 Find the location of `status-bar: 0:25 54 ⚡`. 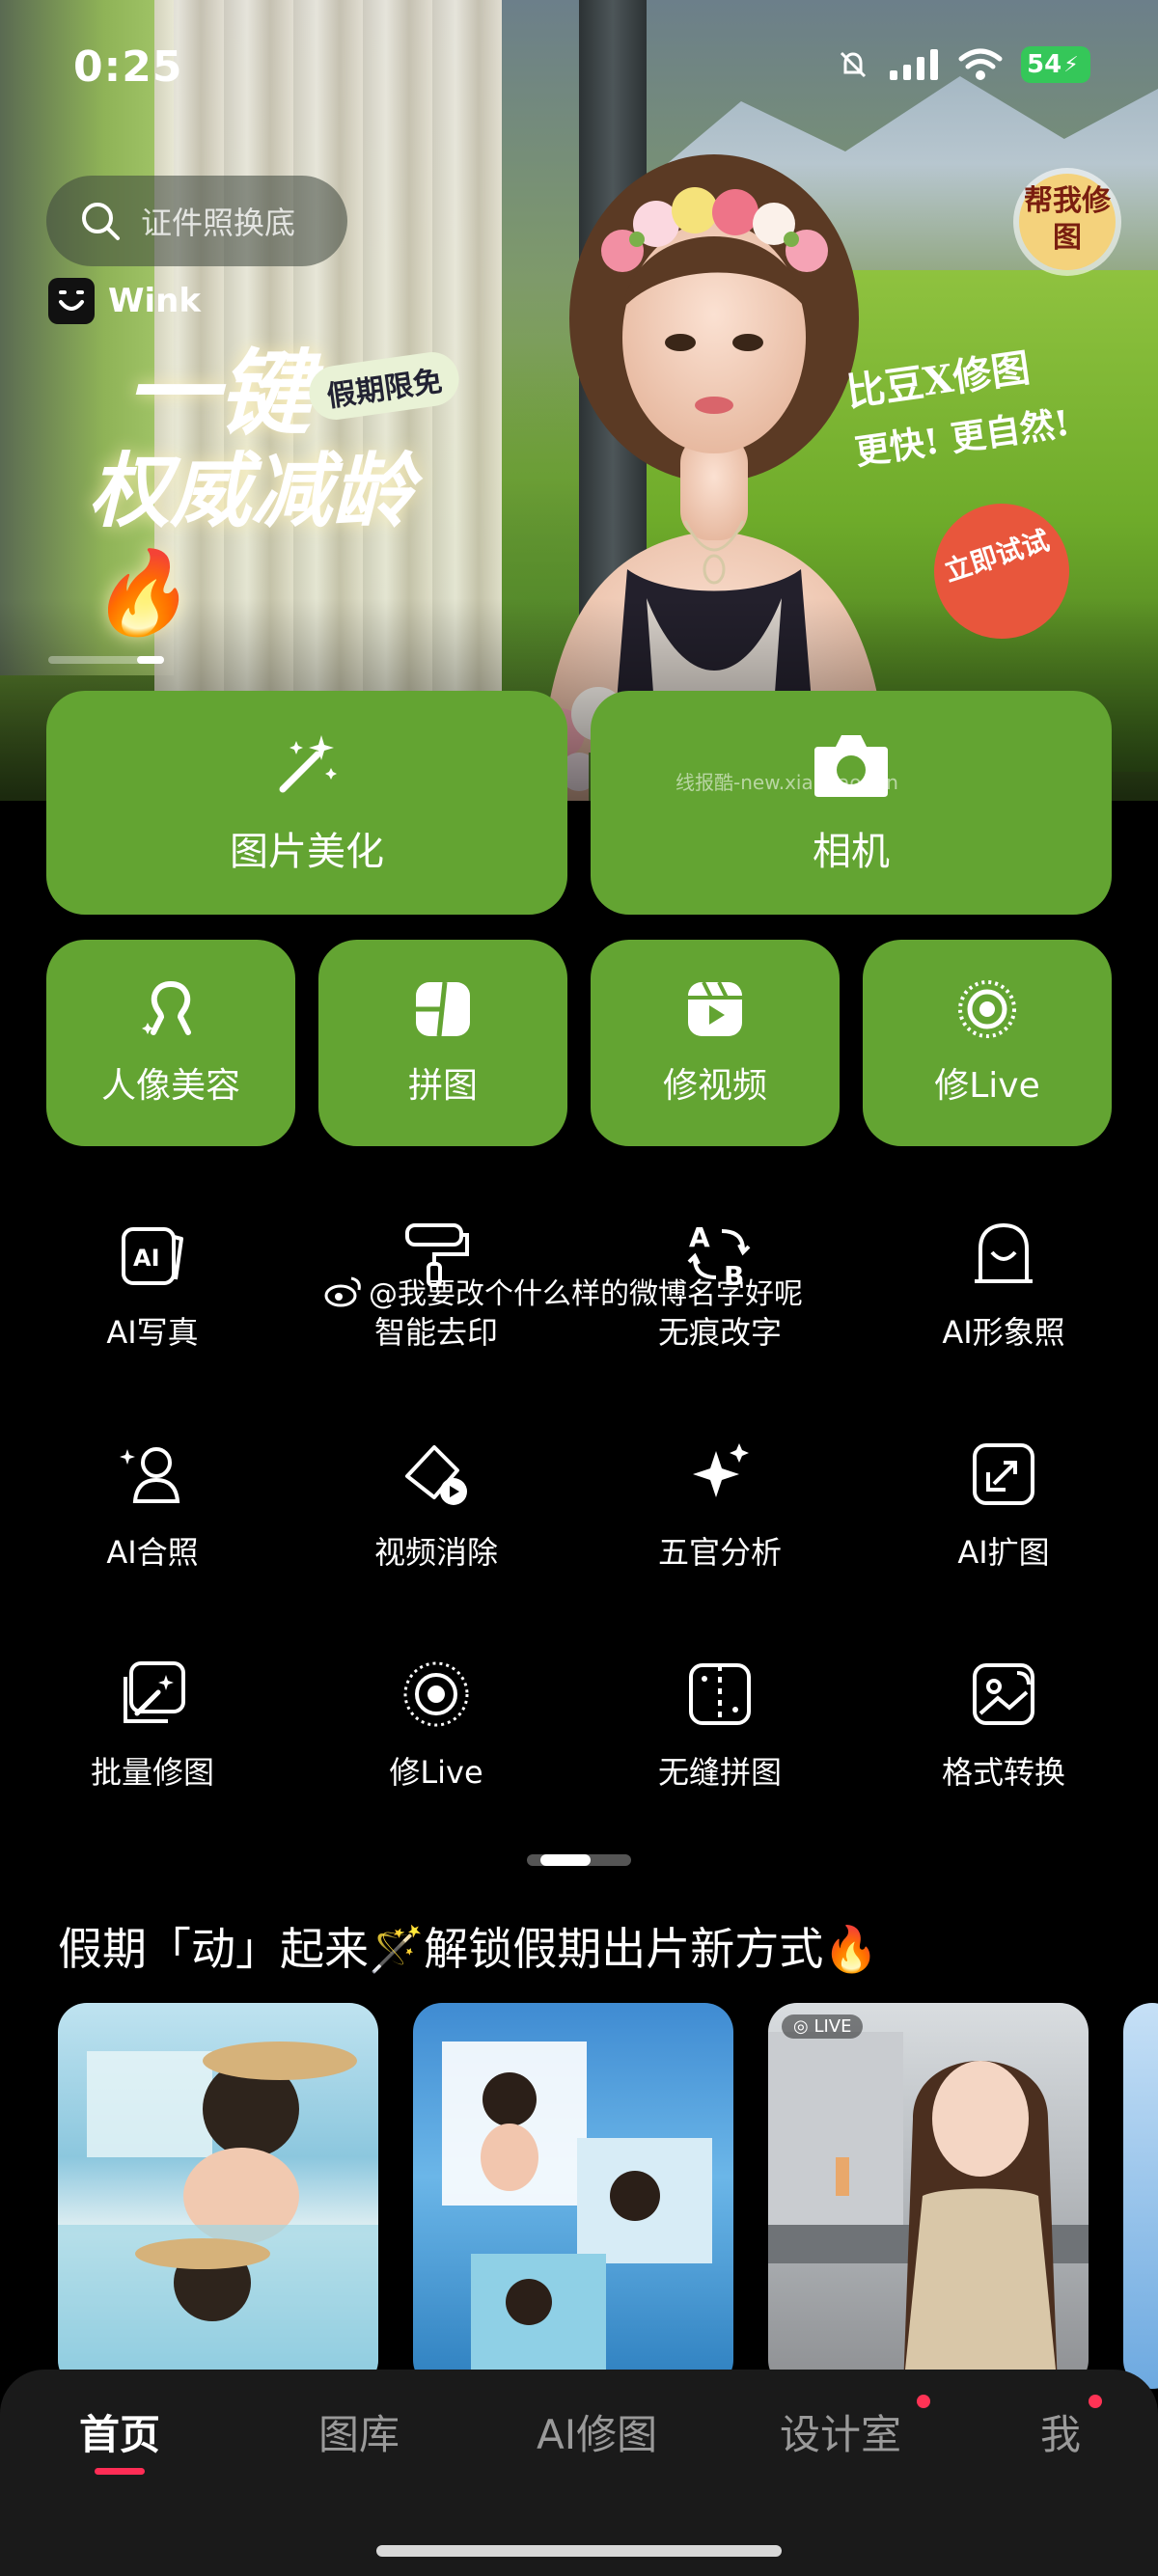

status-bar: 0:25 54 ⚡ is located at coordinates (579, 67).